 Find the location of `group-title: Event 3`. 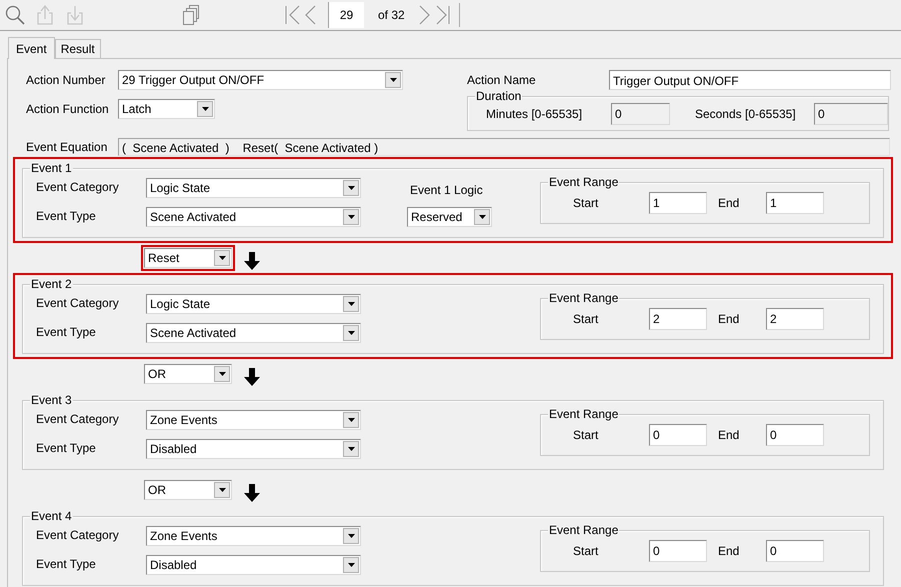

group-title: Event 3 is located at coordinates (51, 400).